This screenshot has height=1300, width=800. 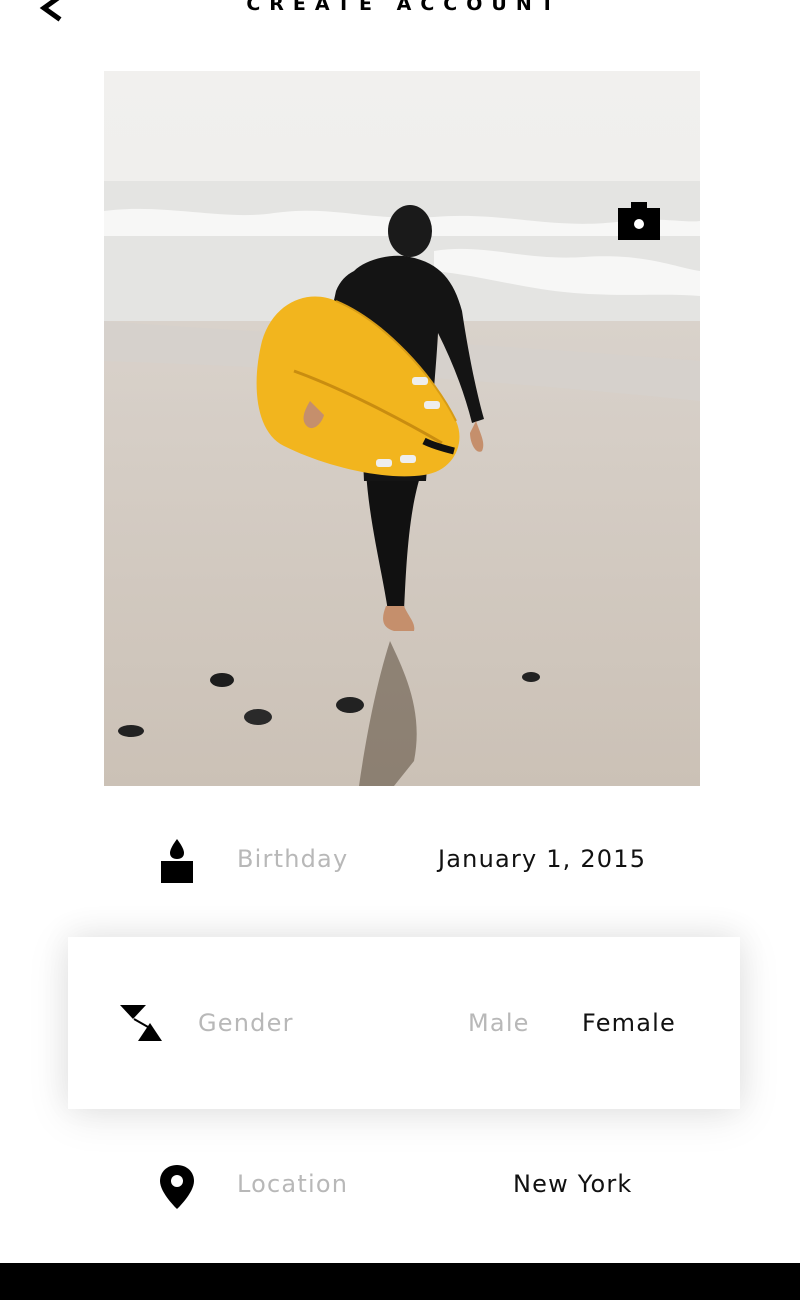 What do you see at coordinates (141, 1023) in the screenshot?
I see `gender-icon` at bounding box center [141, 1023].